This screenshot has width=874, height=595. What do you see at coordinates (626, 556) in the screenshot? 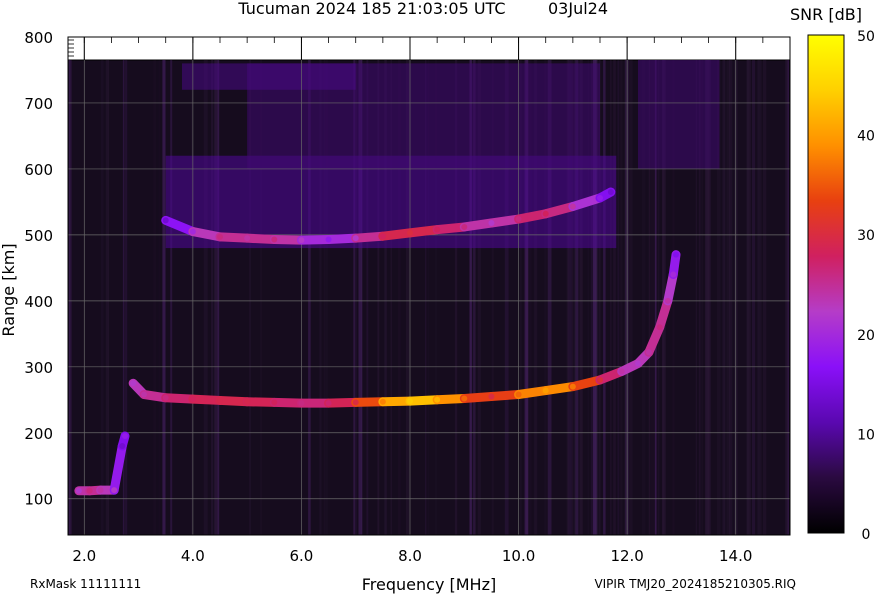
I see `x-tick-label: 12.0` at bounding box center [626, 556].